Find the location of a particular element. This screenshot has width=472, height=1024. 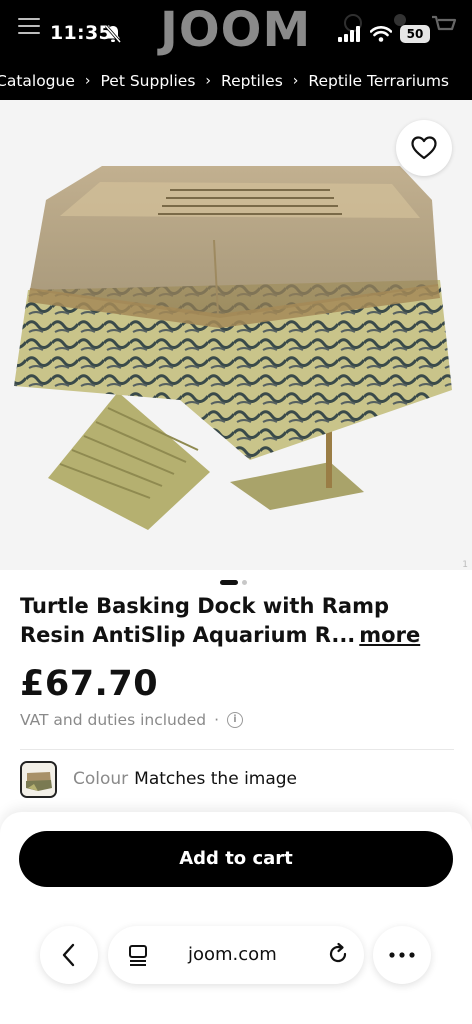

bell-off-icon is located at coordinates (113, 34).